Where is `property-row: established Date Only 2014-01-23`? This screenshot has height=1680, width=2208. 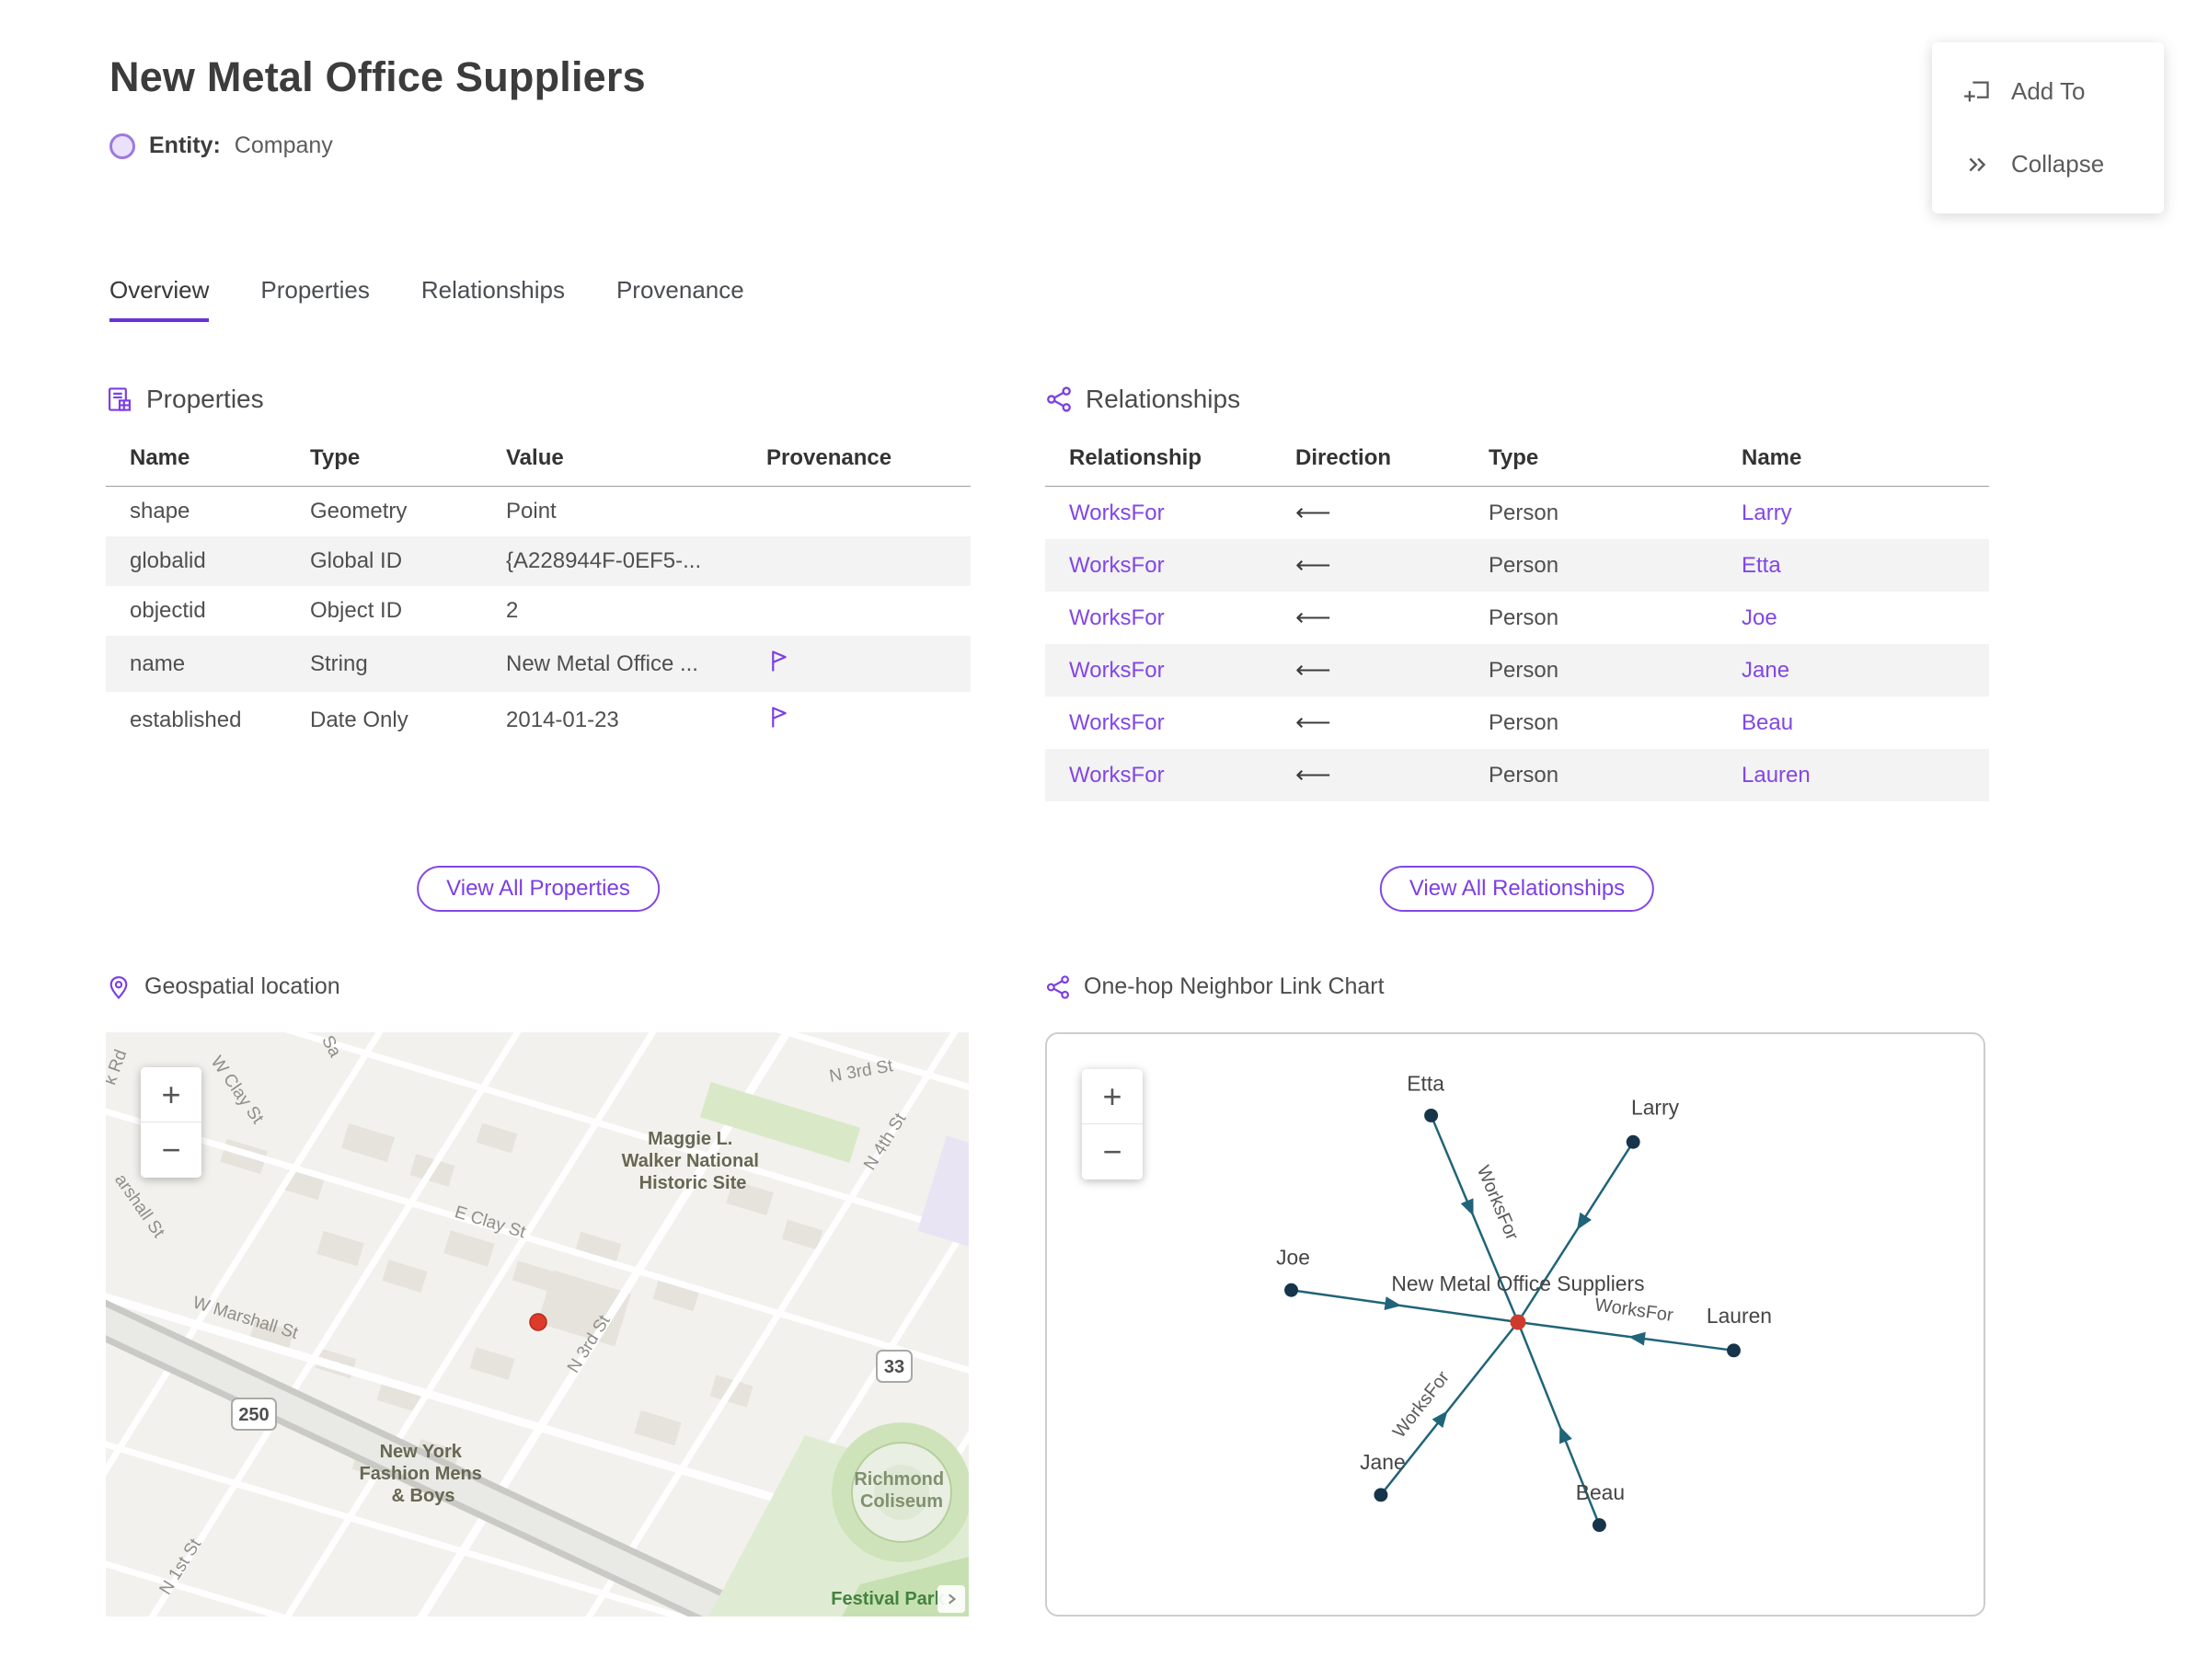
property-row: established Date Only 2014-01-23 is located at coordinates (538, 720).